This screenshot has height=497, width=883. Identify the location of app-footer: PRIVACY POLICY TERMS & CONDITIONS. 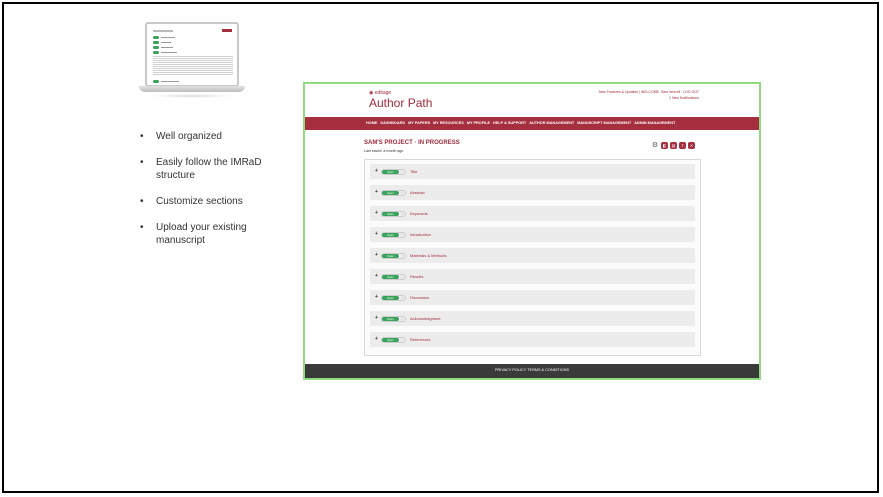
(532, 371).